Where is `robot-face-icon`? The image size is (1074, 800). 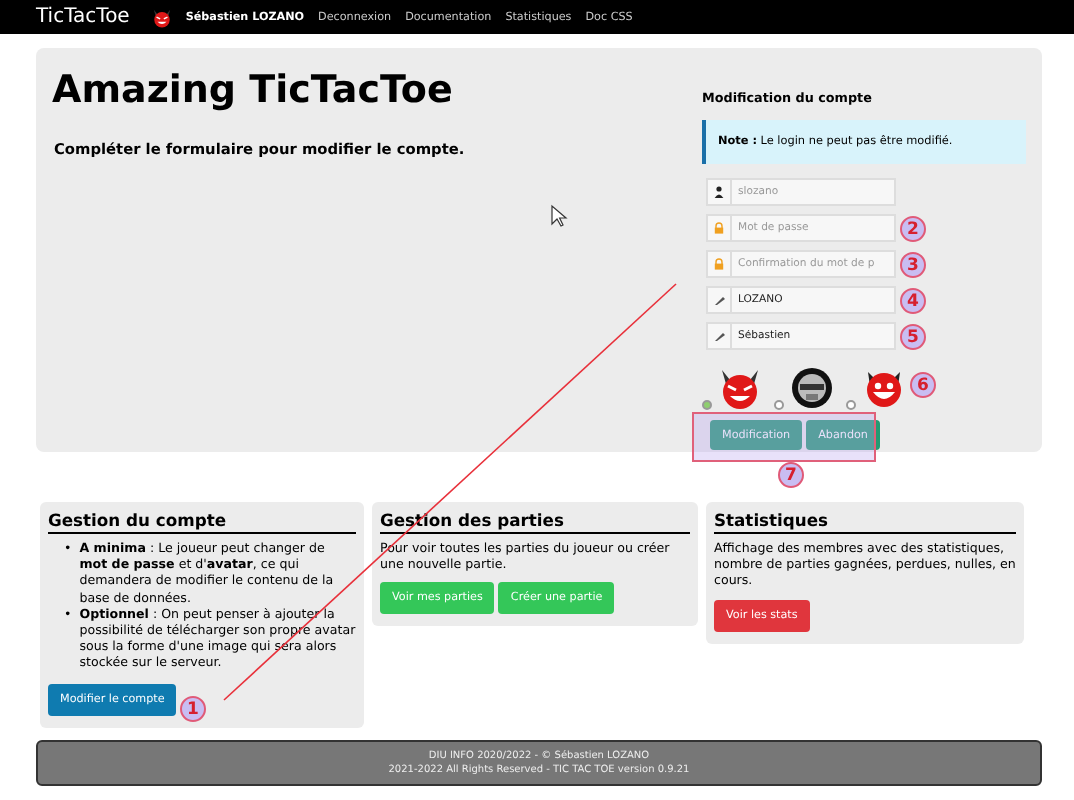
robot-face-icon is located at coordinates (812, 388).